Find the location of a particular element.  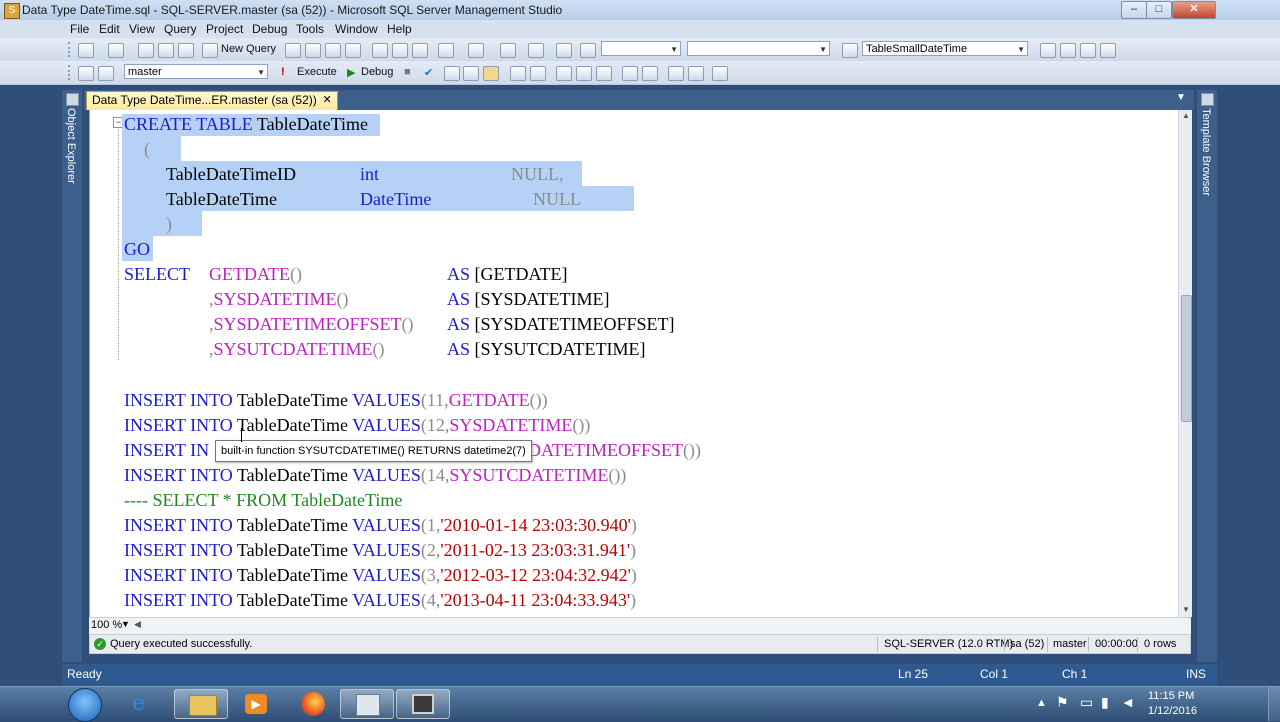

explorer-taskbar-button is located at coordinates (201, 704).